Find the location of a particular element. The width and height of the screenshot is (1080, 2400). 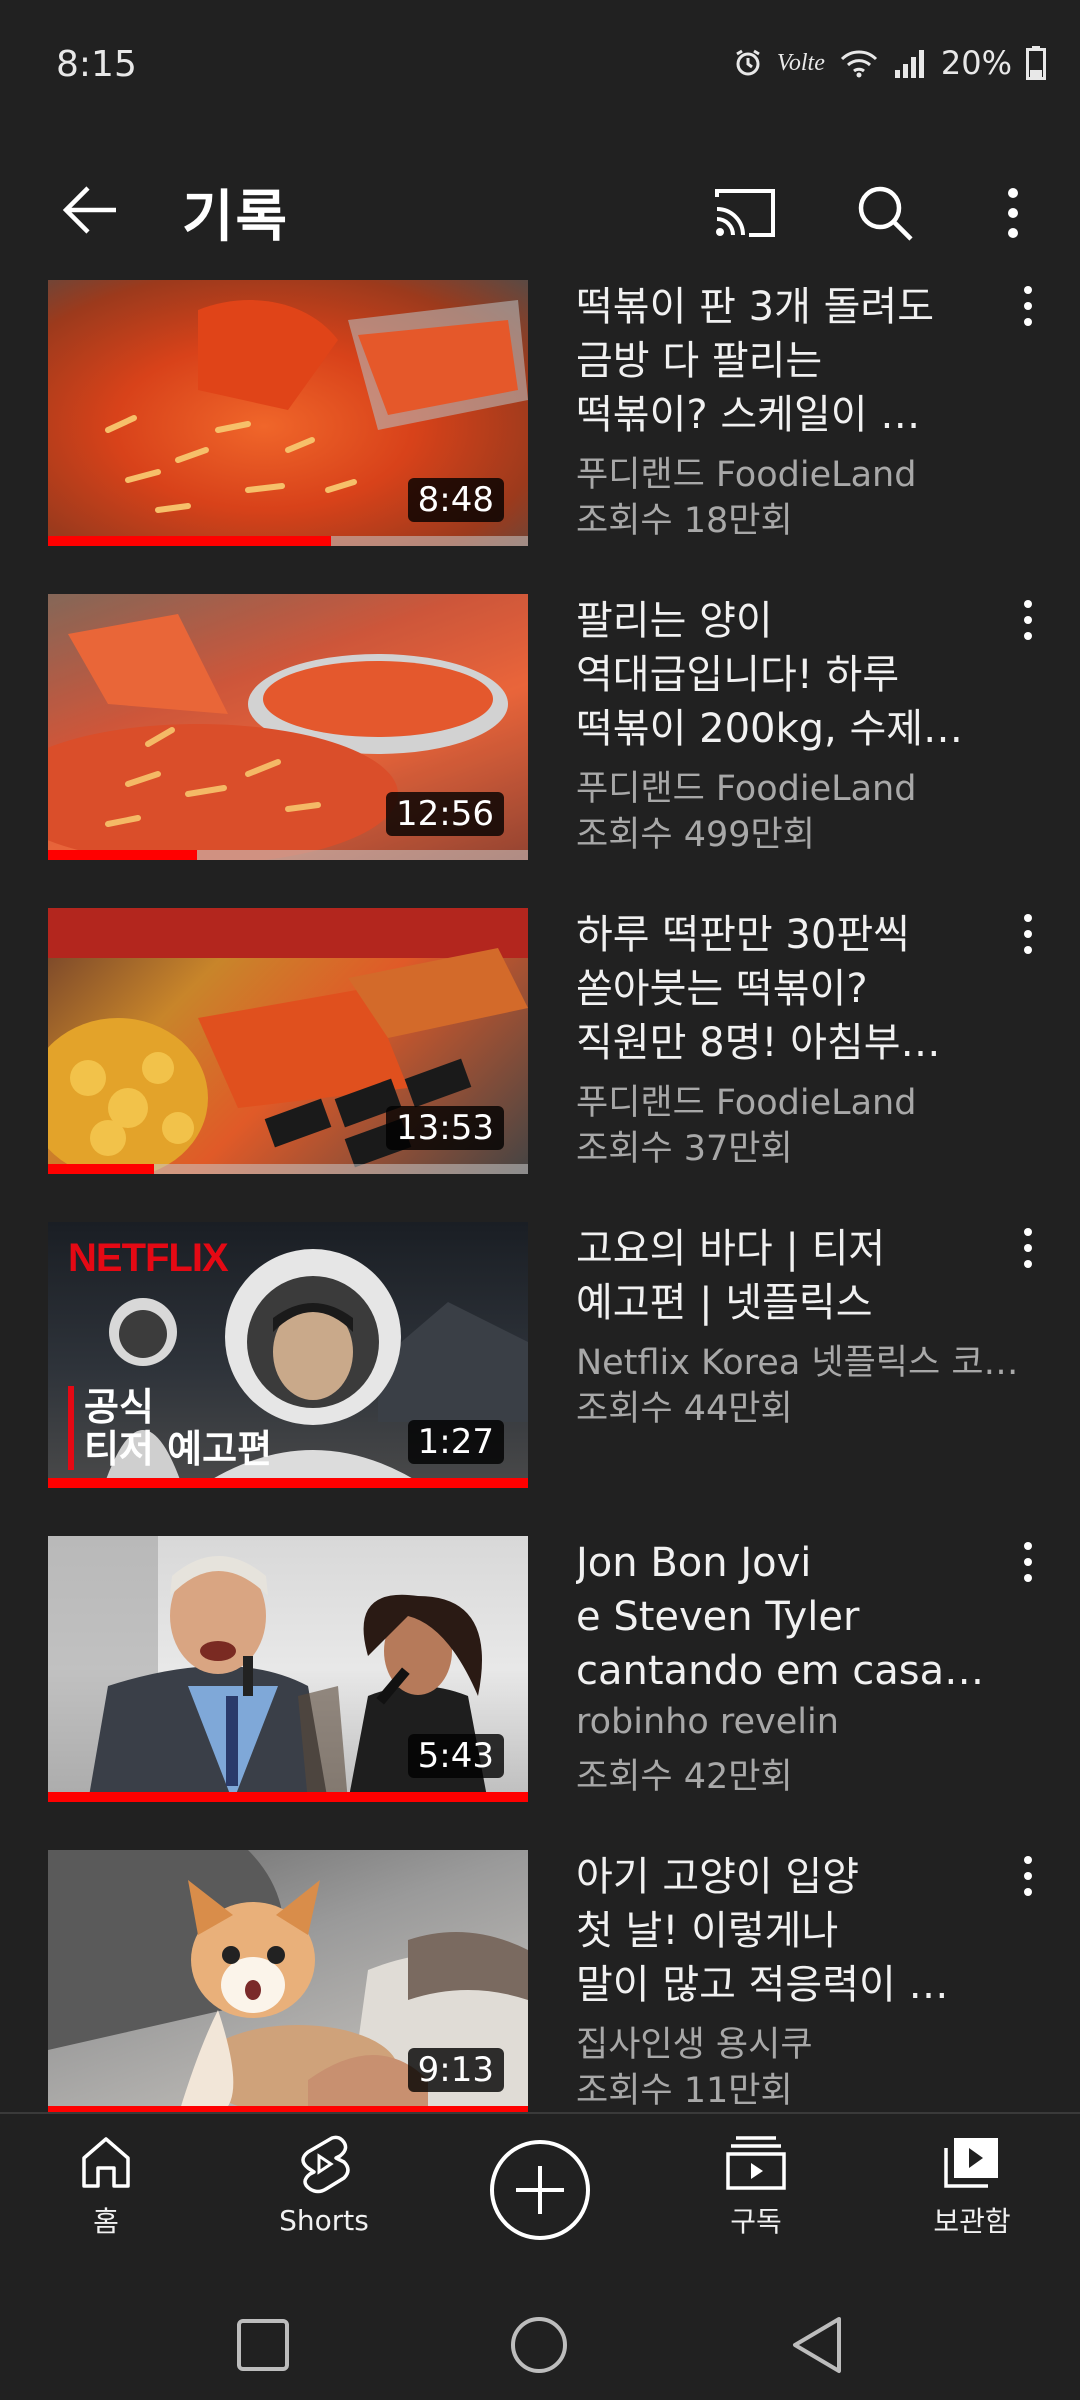

video-title-line: 팔리는 양이 is located at coordinates (674, 621).